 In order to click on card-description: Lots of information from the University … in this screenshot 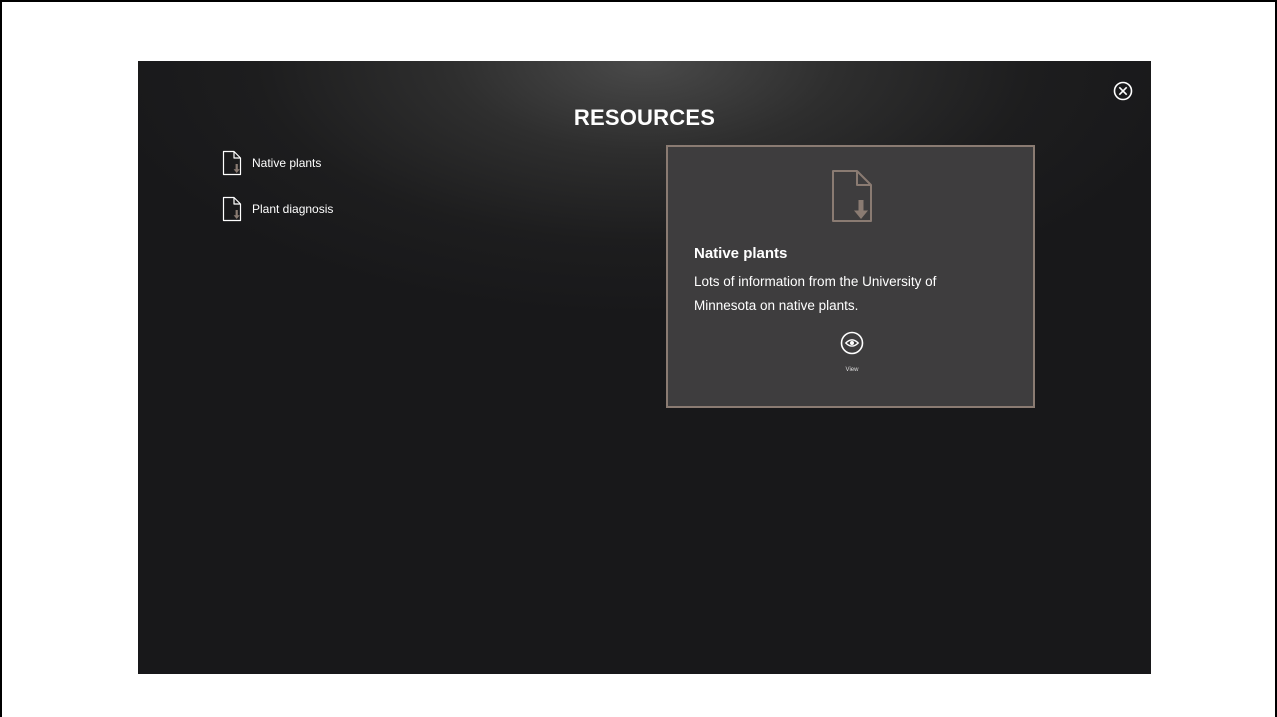, I will do `click(815, 293)`.